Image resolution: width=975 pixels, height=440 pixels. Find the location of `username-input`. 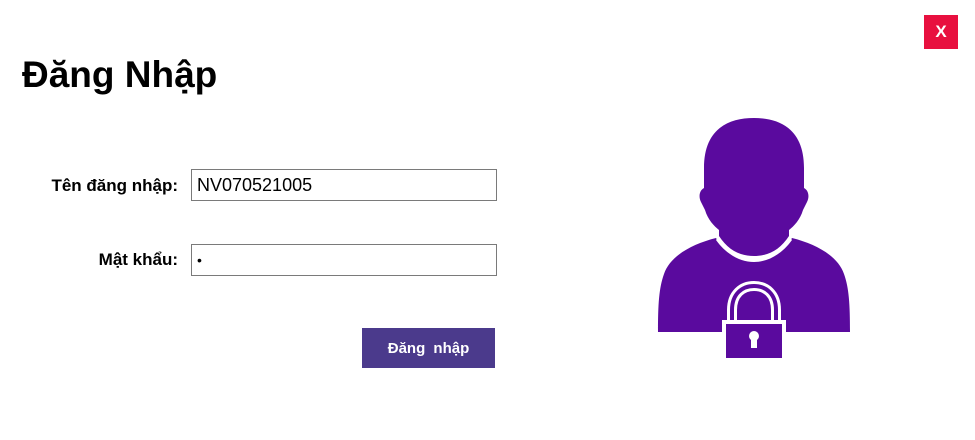

username-input is located at coordinates (344, 185).